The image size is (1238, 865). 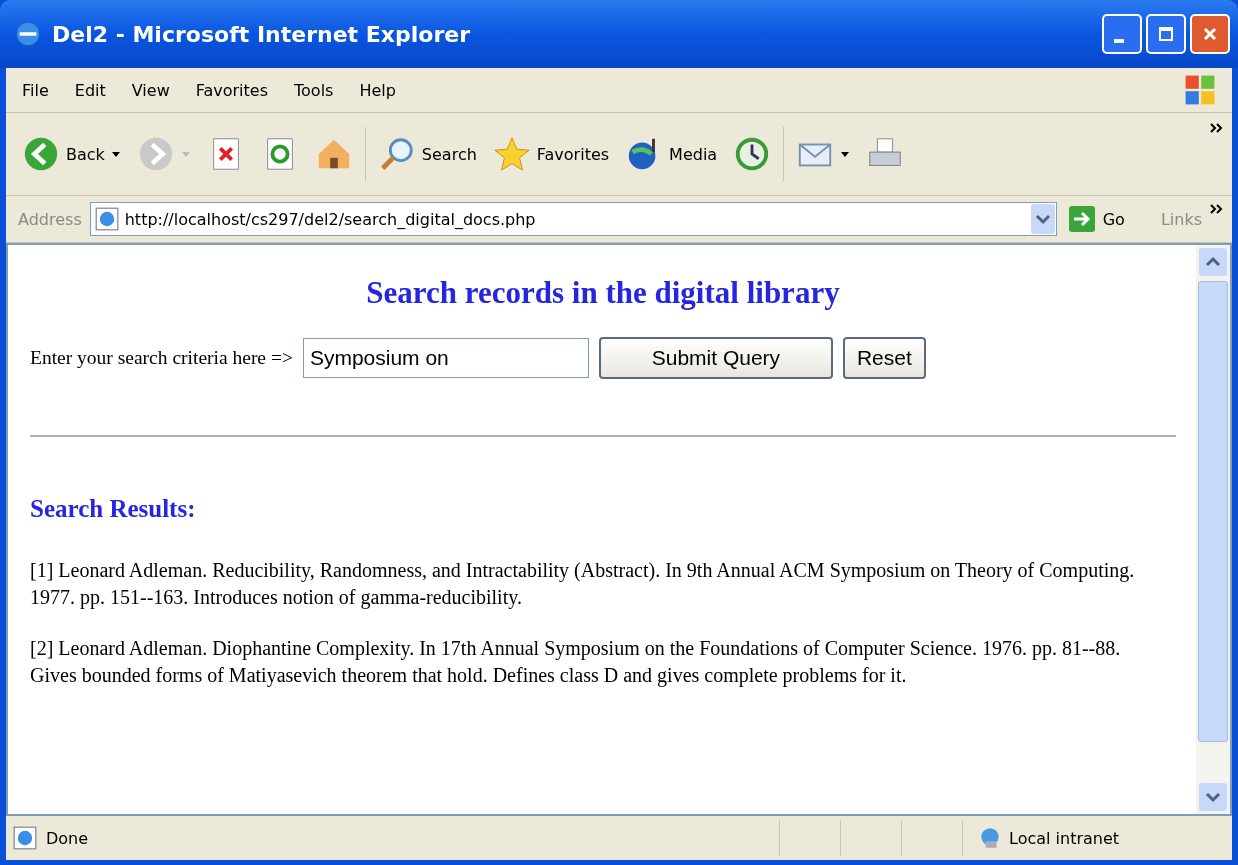 I want to click on address-label: Address, so click(x=50, y=219).